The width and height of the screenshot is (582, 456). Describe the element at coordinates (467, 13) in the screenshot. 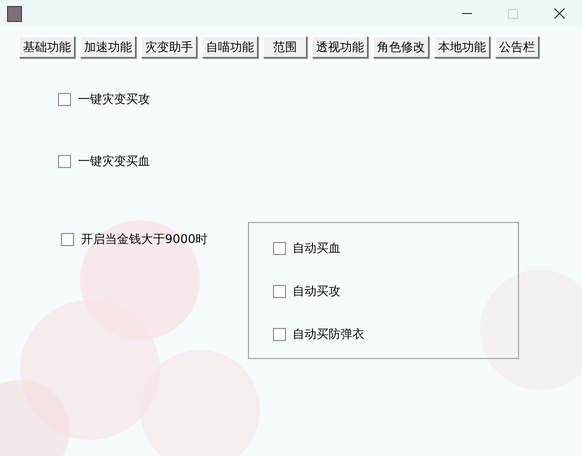

I see `minimize-icon` at that location.